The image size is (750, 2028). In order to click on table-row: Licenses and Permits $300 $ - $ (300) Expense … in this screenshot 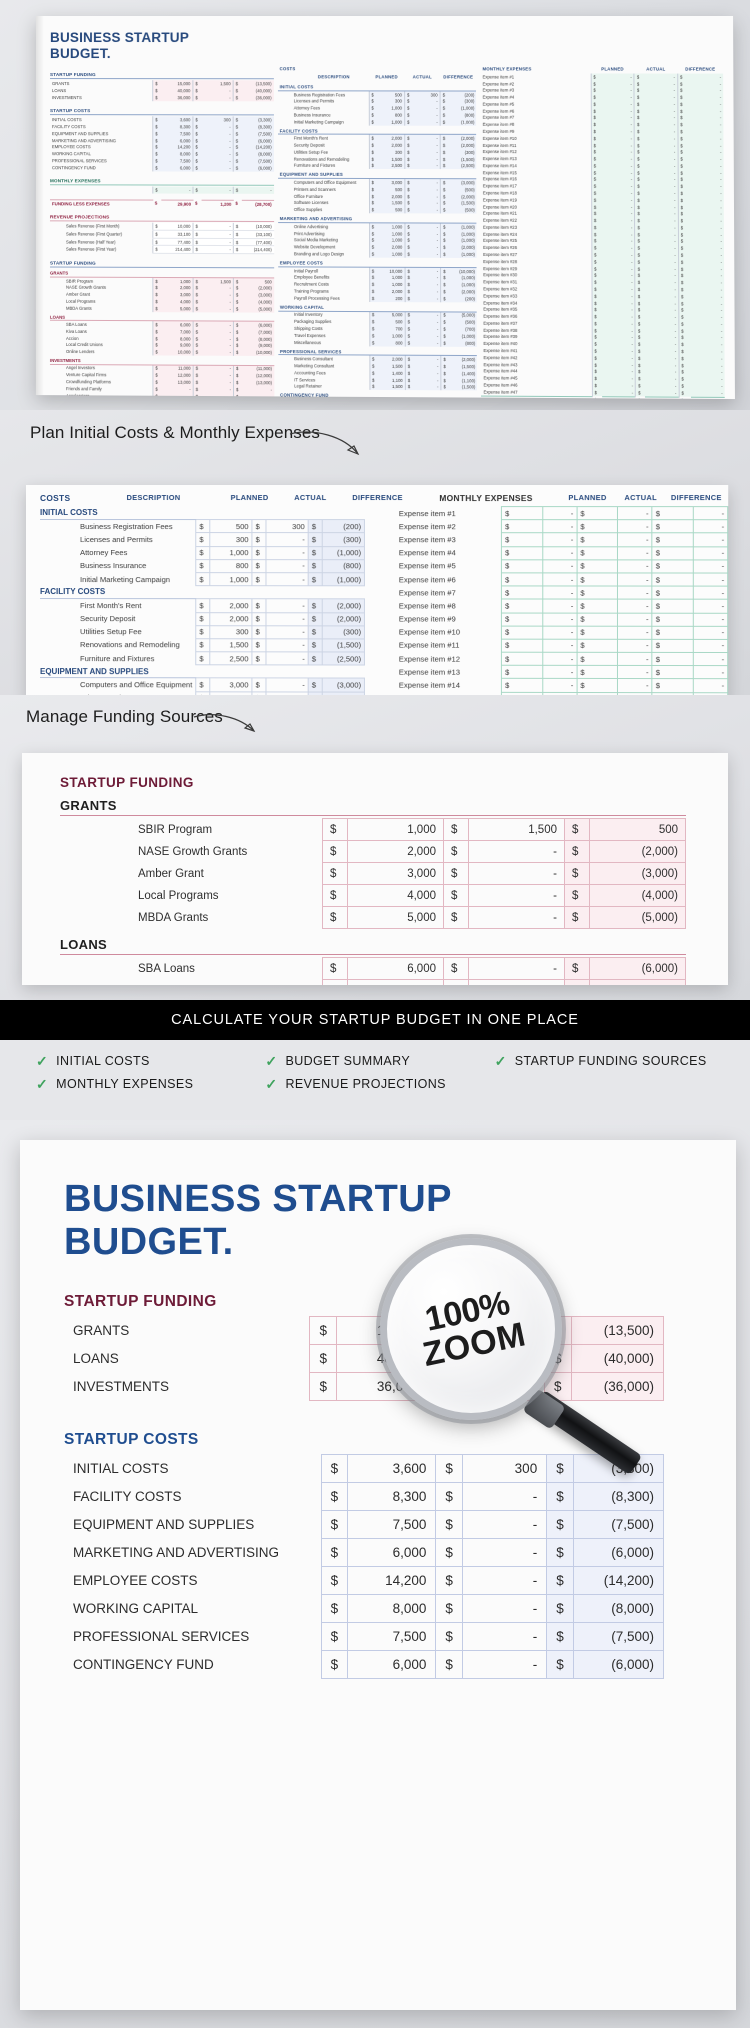, I will do `click(384, 539)`.